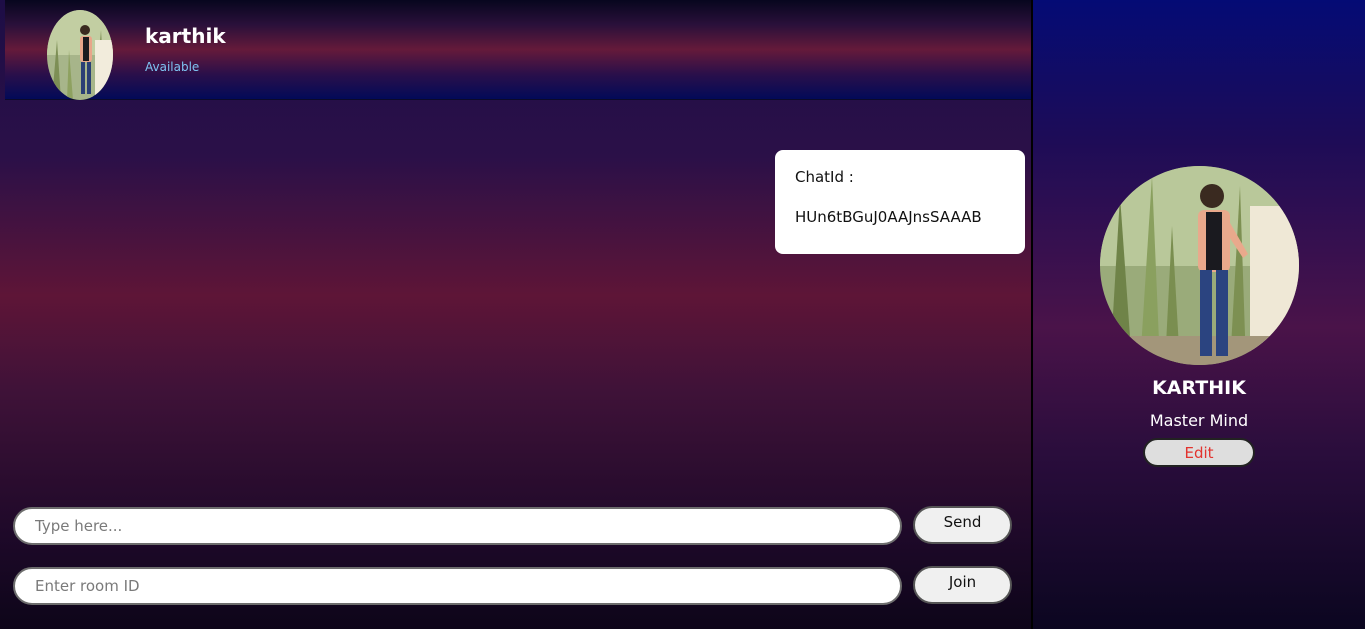 This screenshot has width=1365, height=629. I want to click on send-button: Send, so click(962, 525).